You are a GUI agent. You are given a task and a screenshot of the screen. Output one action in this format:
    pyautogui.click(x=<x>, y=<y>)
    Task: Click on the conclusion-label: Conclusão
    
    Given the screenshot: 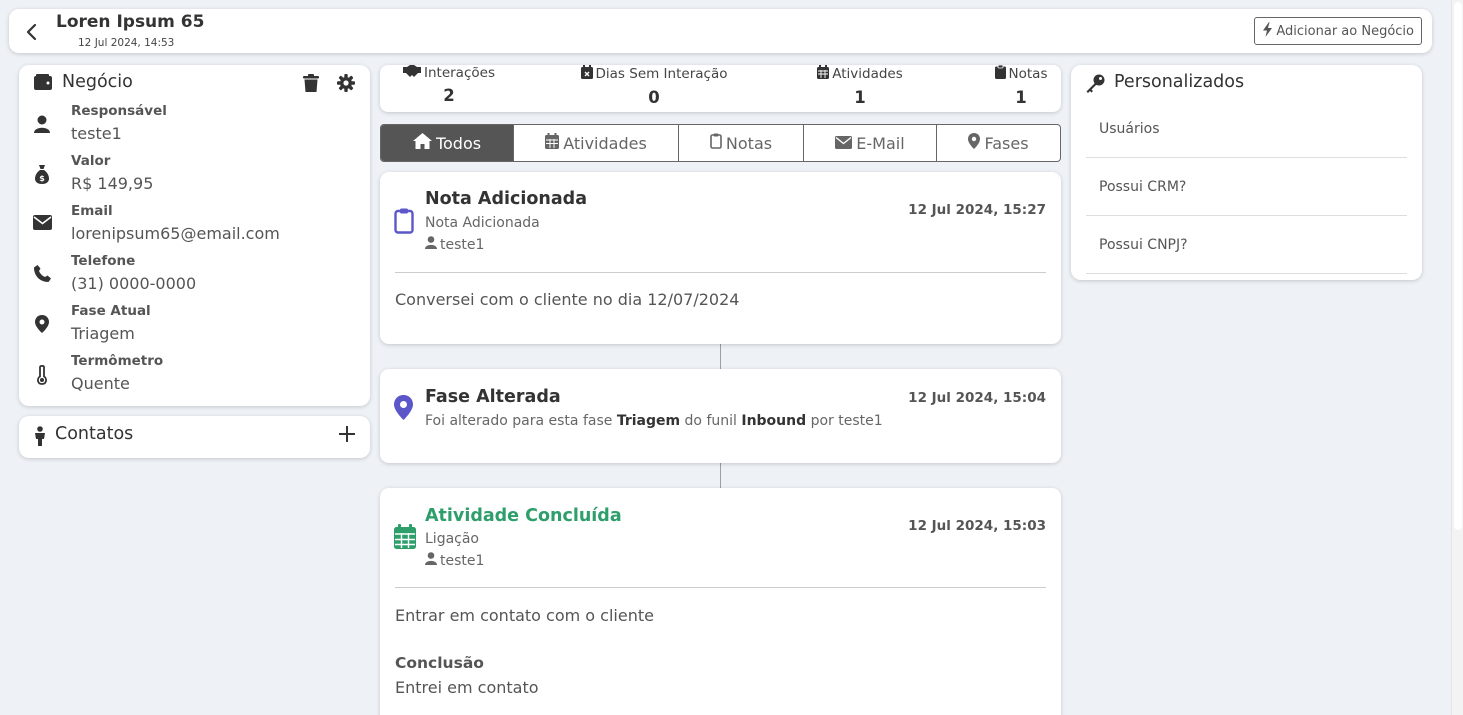 What is the action you would take?
    pyautogui.click(x=439, y=663)
    